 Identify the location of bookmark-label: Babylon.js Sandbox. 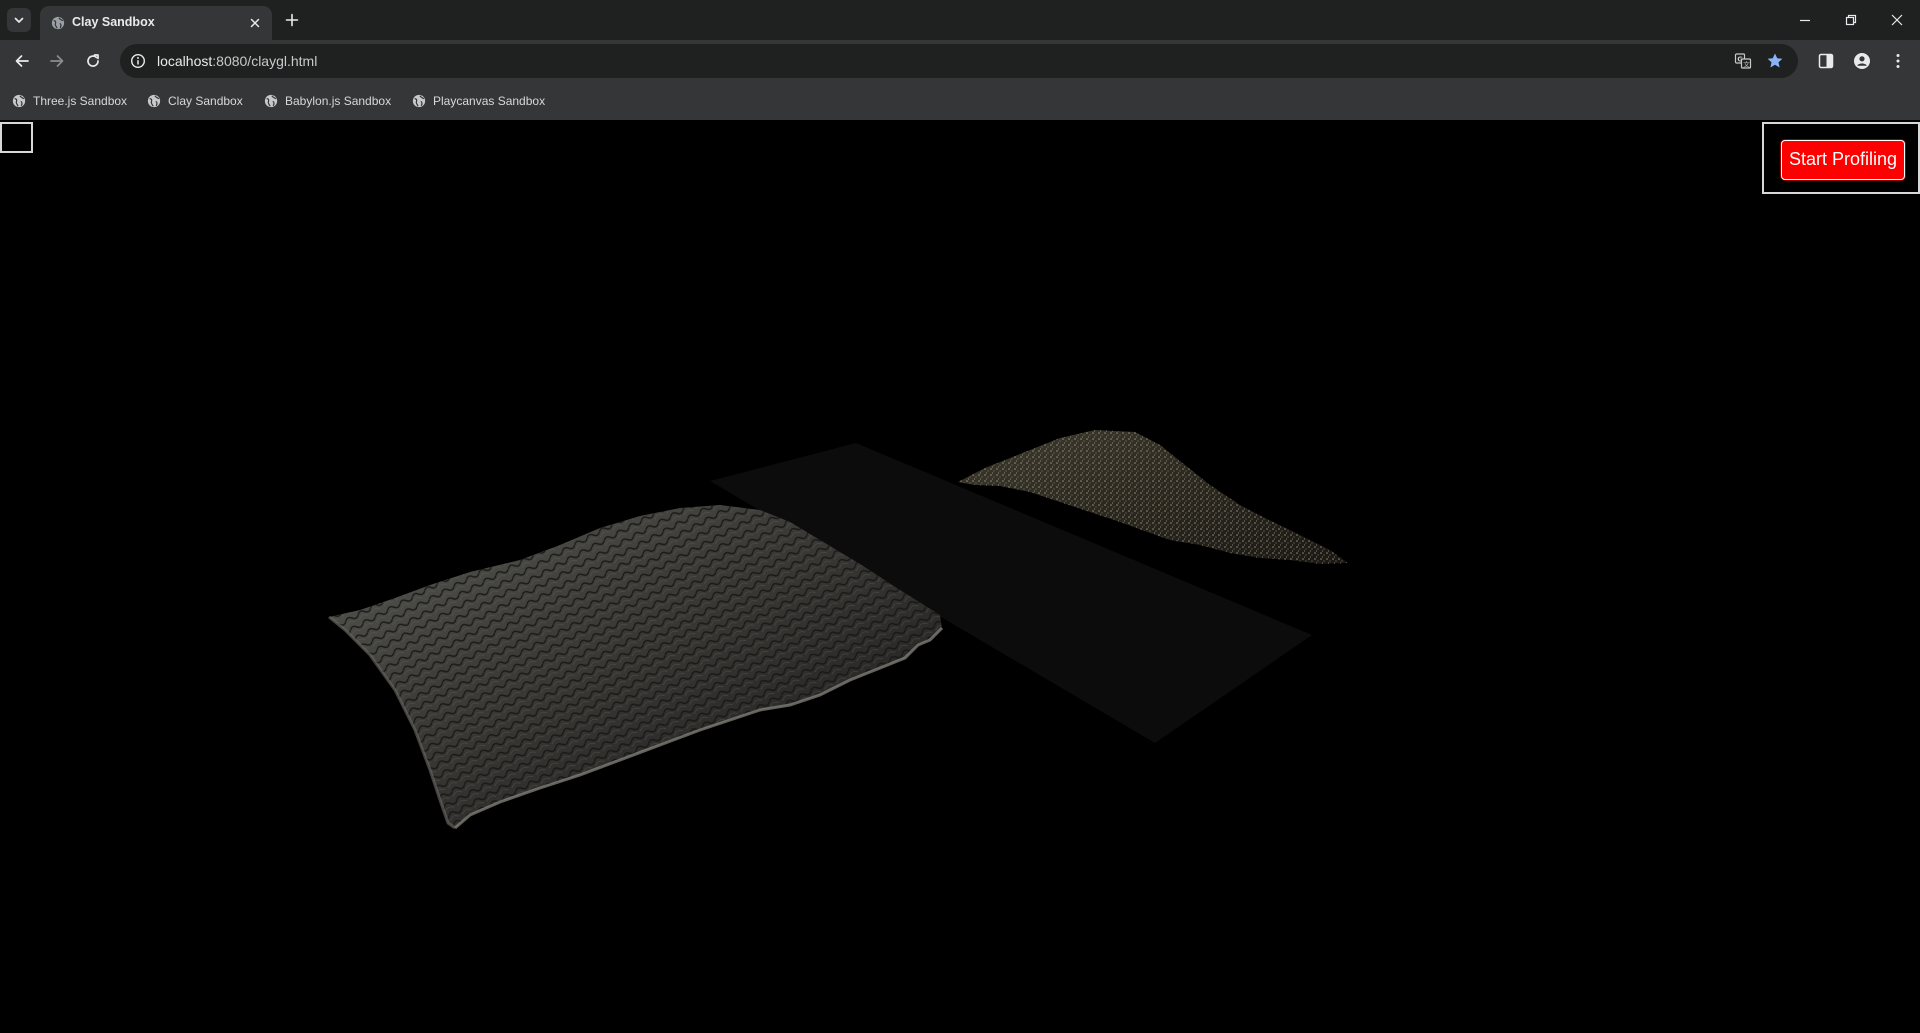
(338, 101).